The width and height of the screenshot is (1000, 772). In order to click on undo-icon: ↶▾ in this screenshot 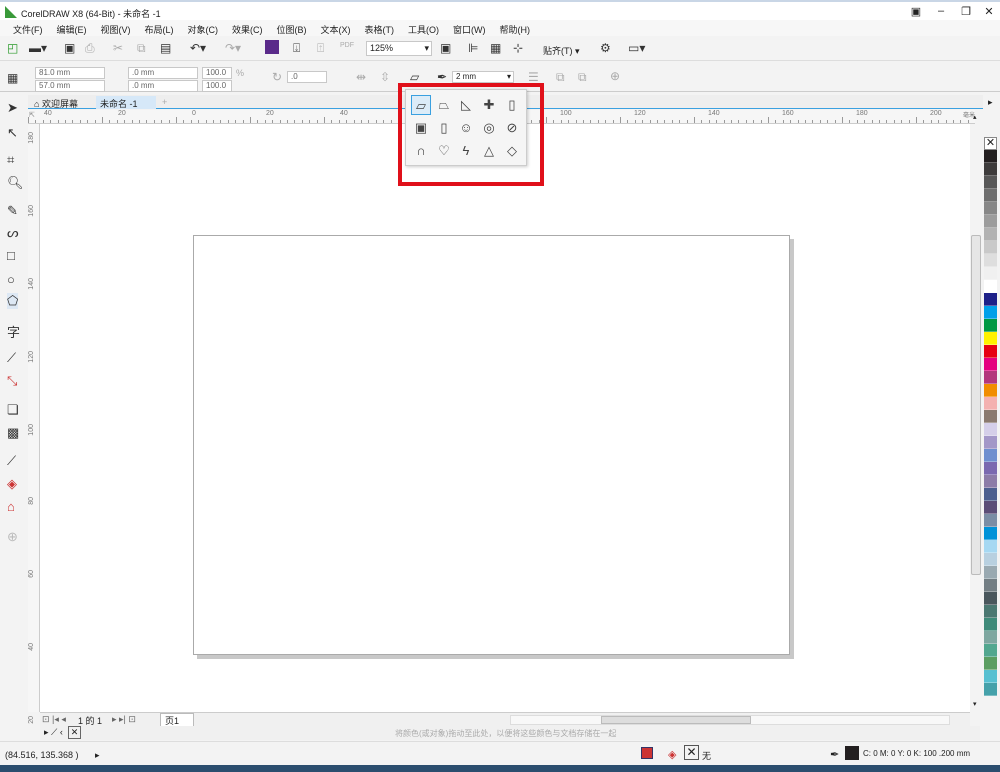, I will do `click(198, 48)`.